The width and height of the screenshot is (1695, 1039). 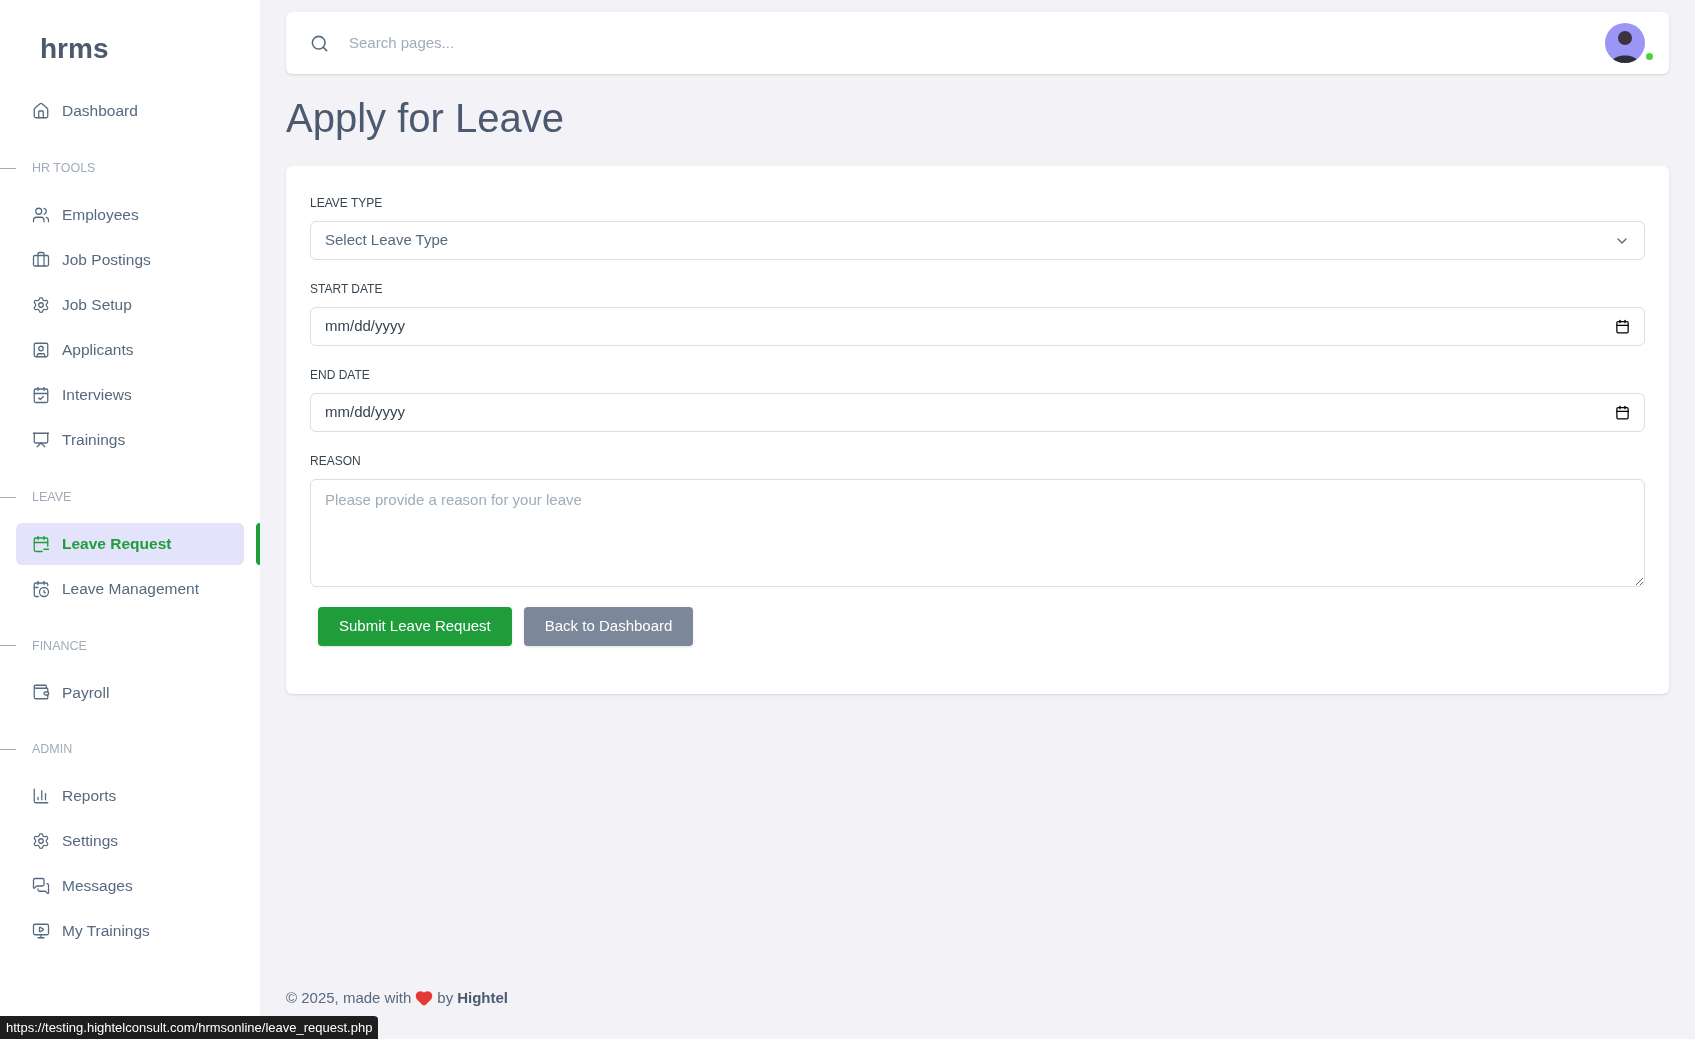 I want to click on select-field: Select Leave Type, so click(x=977, y=240).